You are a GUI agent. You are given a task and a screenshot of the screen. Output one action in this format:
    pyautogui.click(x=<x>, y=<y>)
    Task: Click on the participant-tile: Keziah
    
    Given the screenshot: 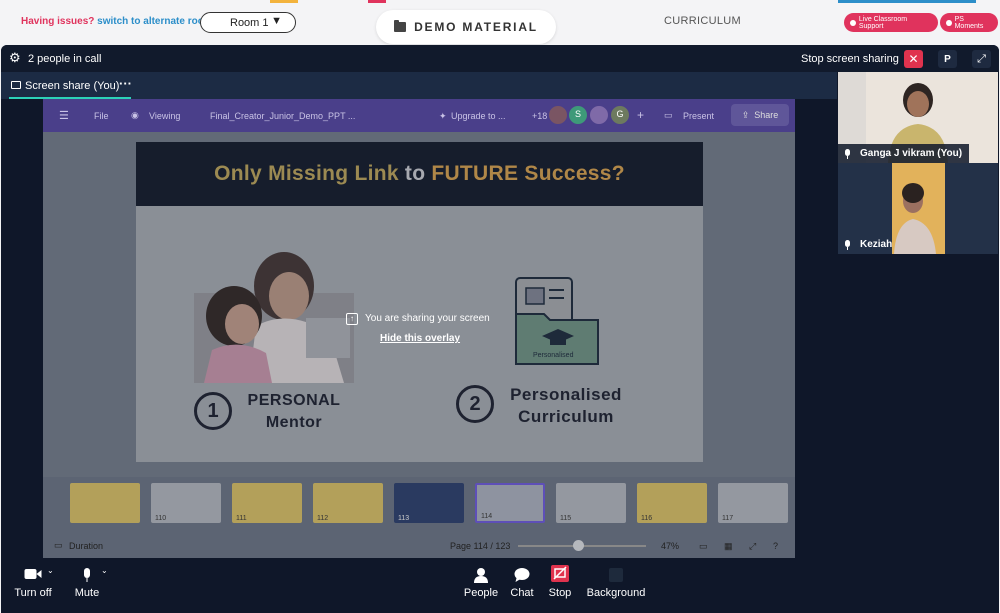 What is the action you would take?
    pyautogui.click(x=918, y=208)
    